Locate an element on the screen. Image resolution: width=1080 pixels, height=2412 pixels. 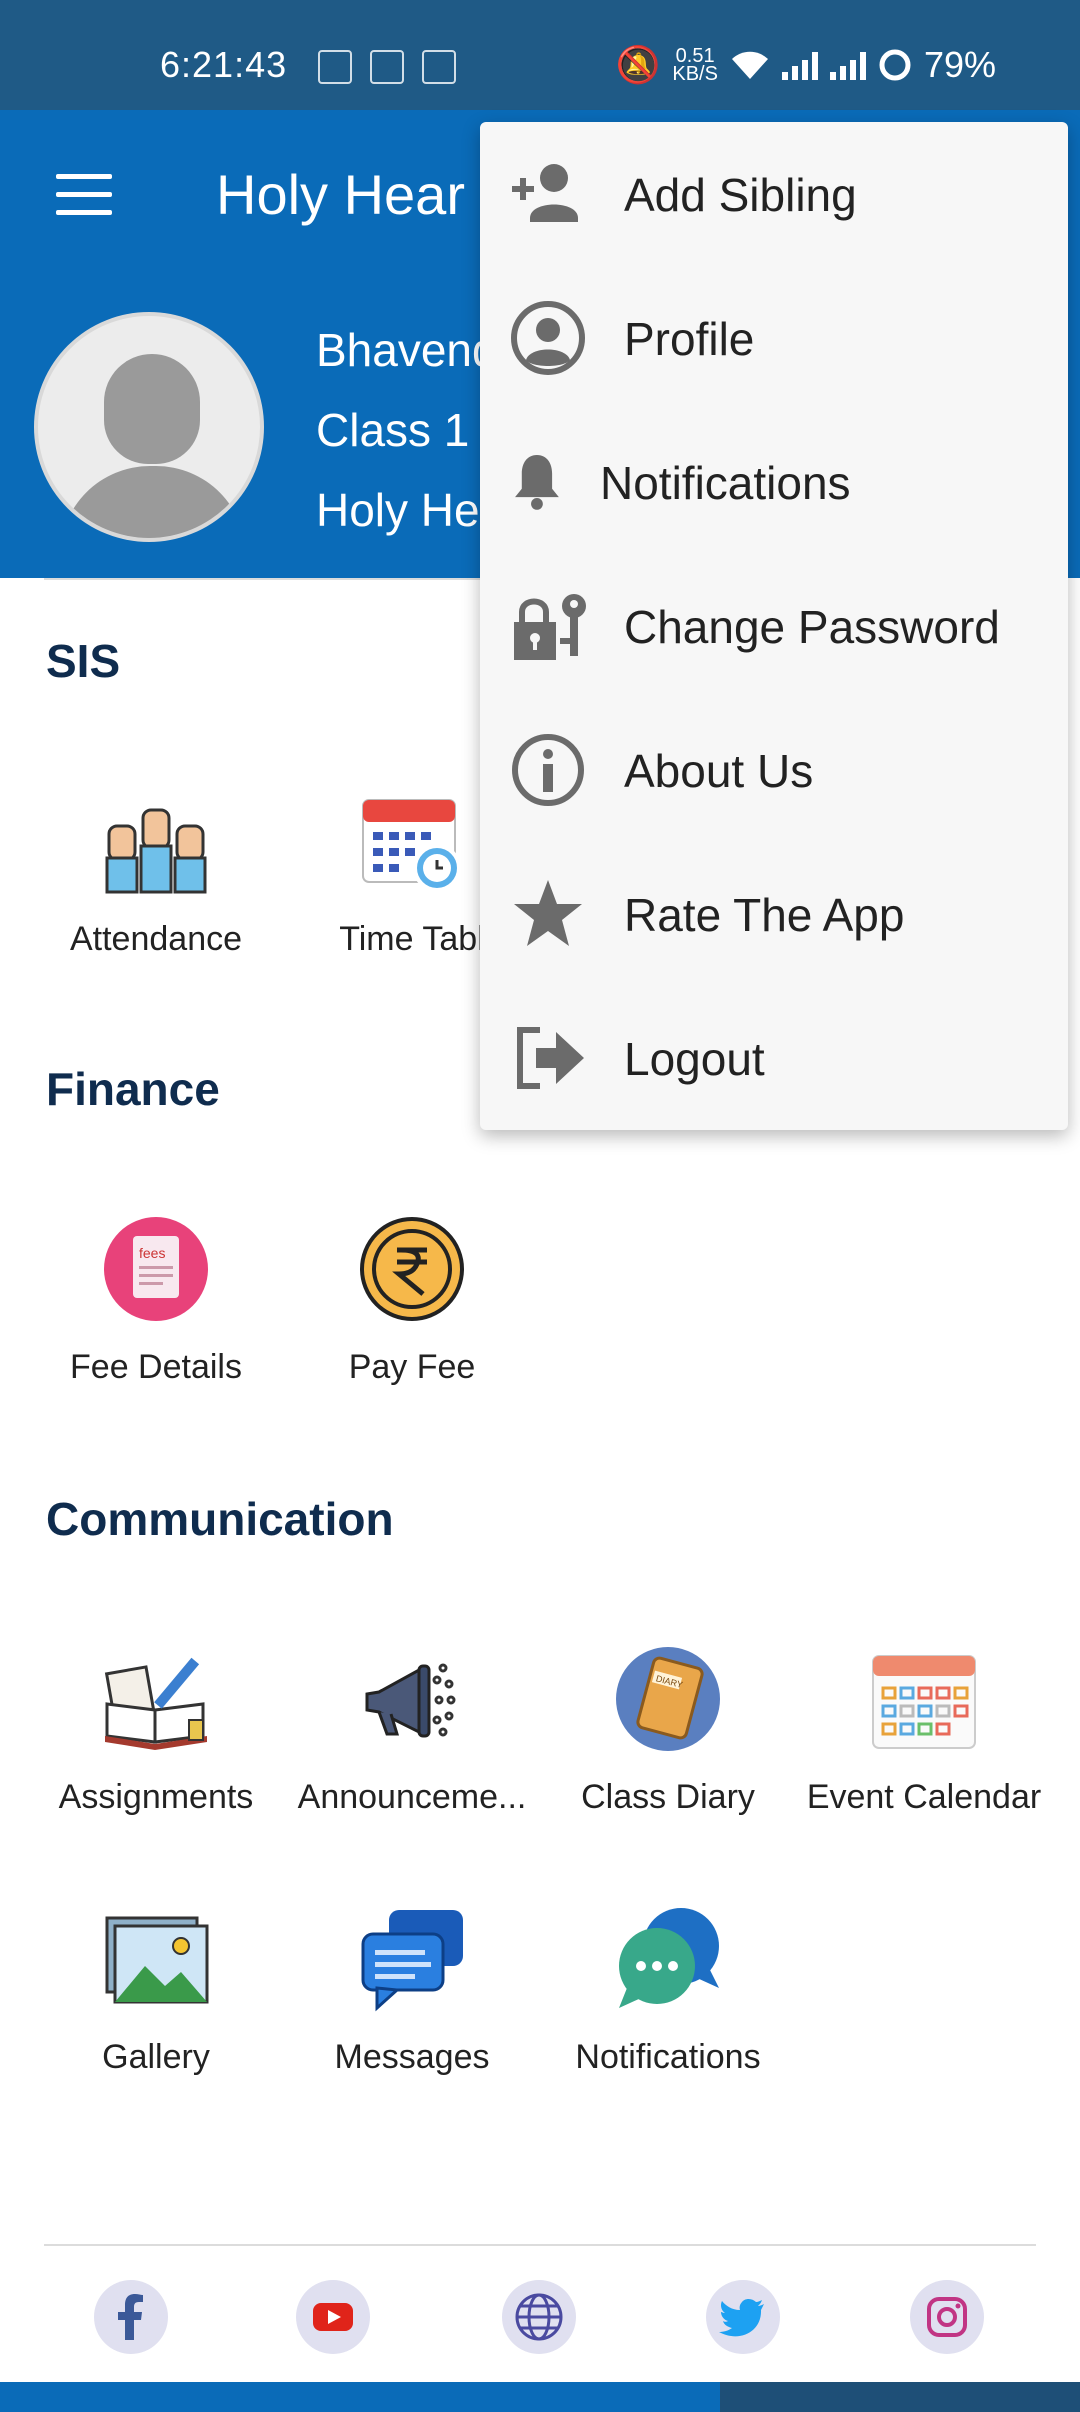
fees-doc-icon: fees is located at coordinates (156, 1269).